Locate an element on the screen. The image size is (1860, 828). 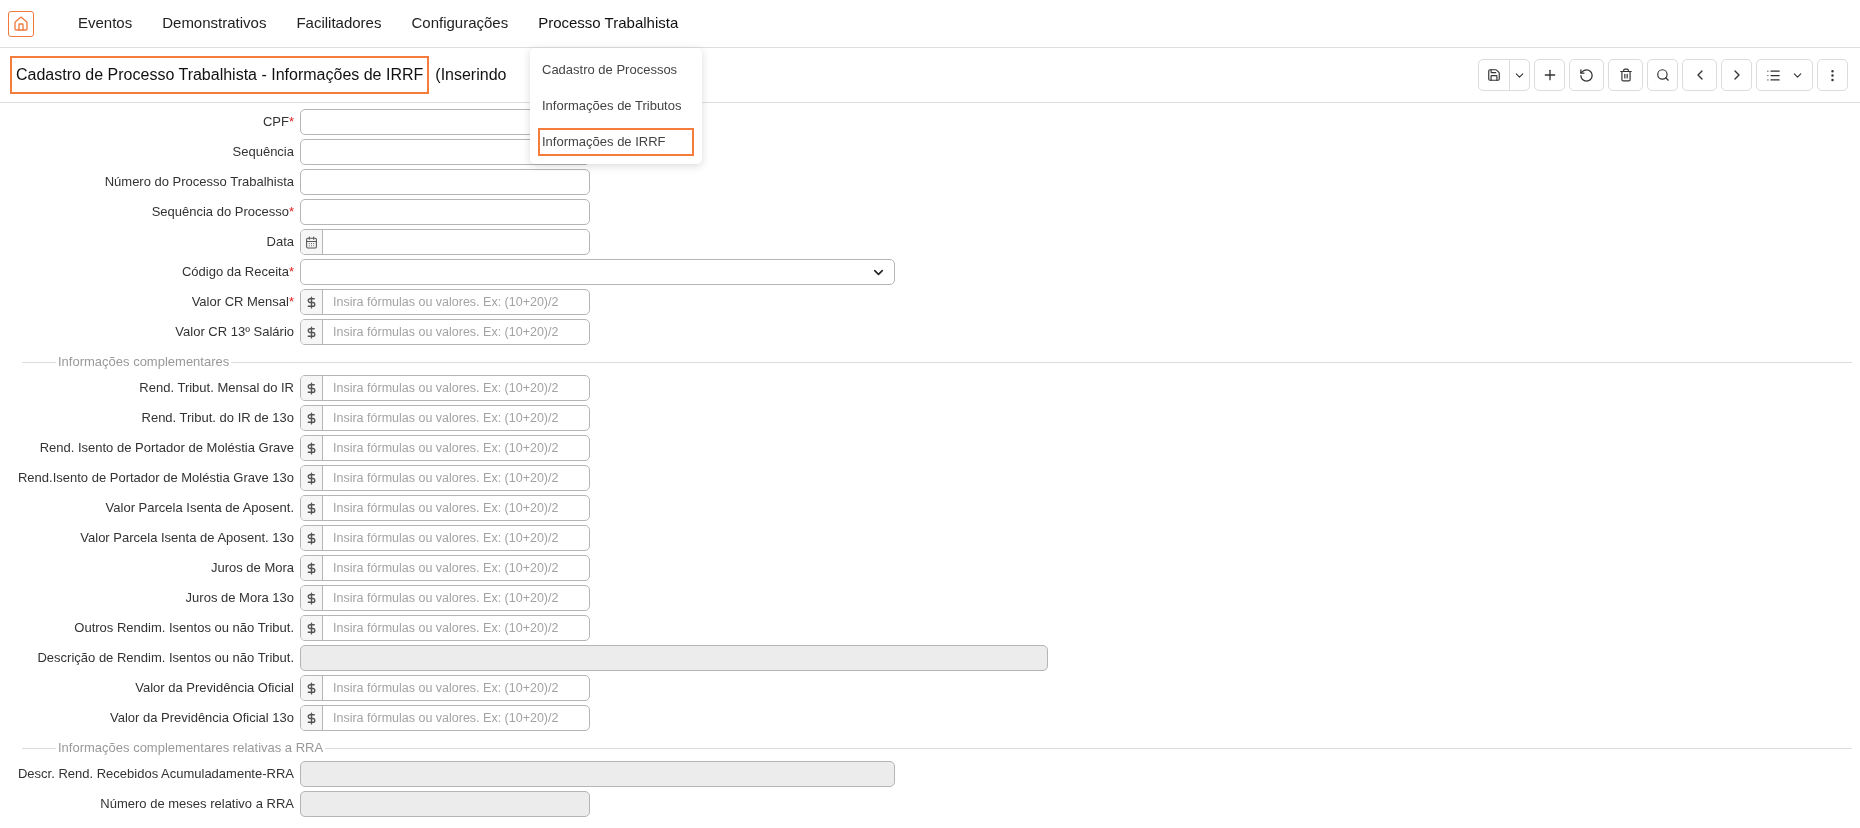
trash-icon is located at coordinates (1625, 75).